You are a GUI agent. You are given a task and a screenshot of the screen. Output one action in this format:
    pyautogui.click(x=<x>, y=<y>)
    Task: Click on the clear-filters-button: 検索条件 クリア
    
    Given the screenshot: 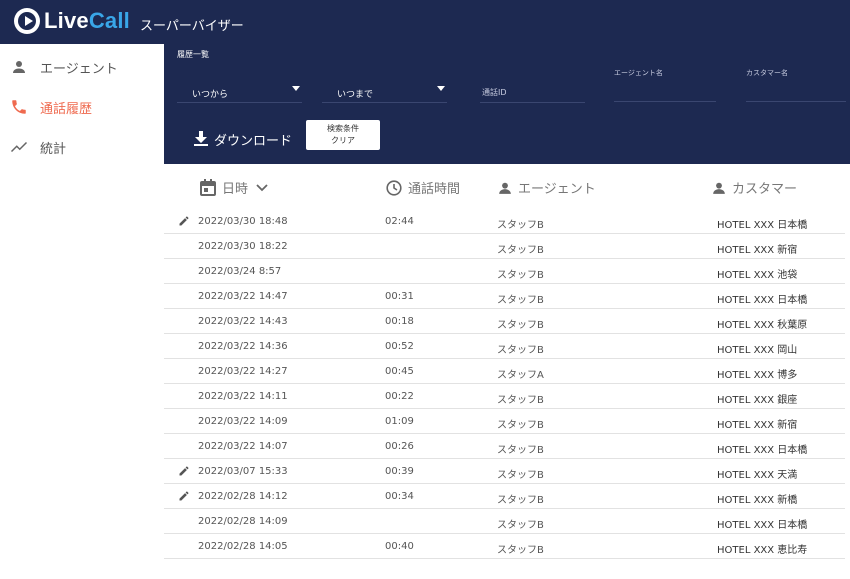 What is the action you would take?
    pyautogui.click(x=343, y=135)
    